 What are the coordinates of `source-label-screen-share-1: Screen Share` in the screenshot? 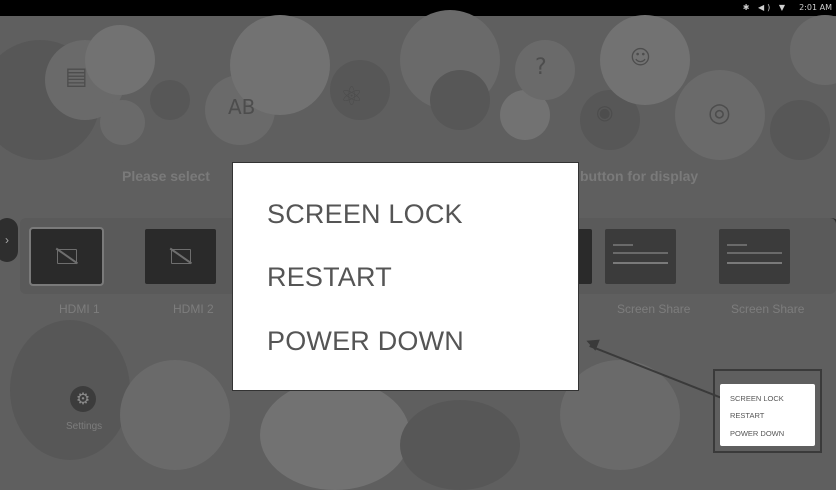 It's located at (654, 309).